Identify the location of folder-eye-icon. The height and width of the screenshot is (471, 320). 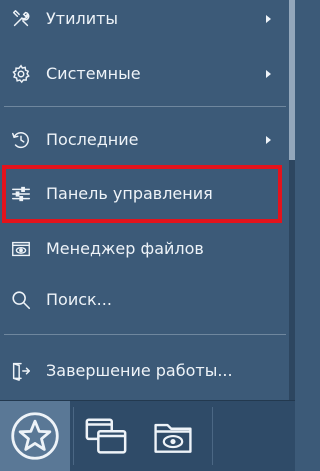
(173, 438).